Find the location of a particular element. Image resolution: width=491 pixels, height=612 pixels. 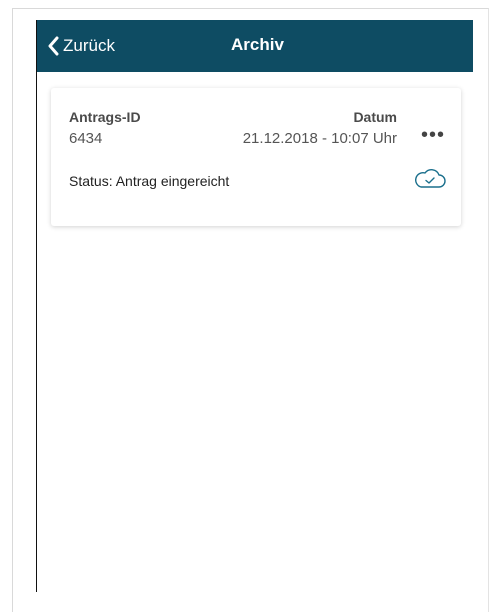

back-label: Zurück is located at coordinates (89, 45).